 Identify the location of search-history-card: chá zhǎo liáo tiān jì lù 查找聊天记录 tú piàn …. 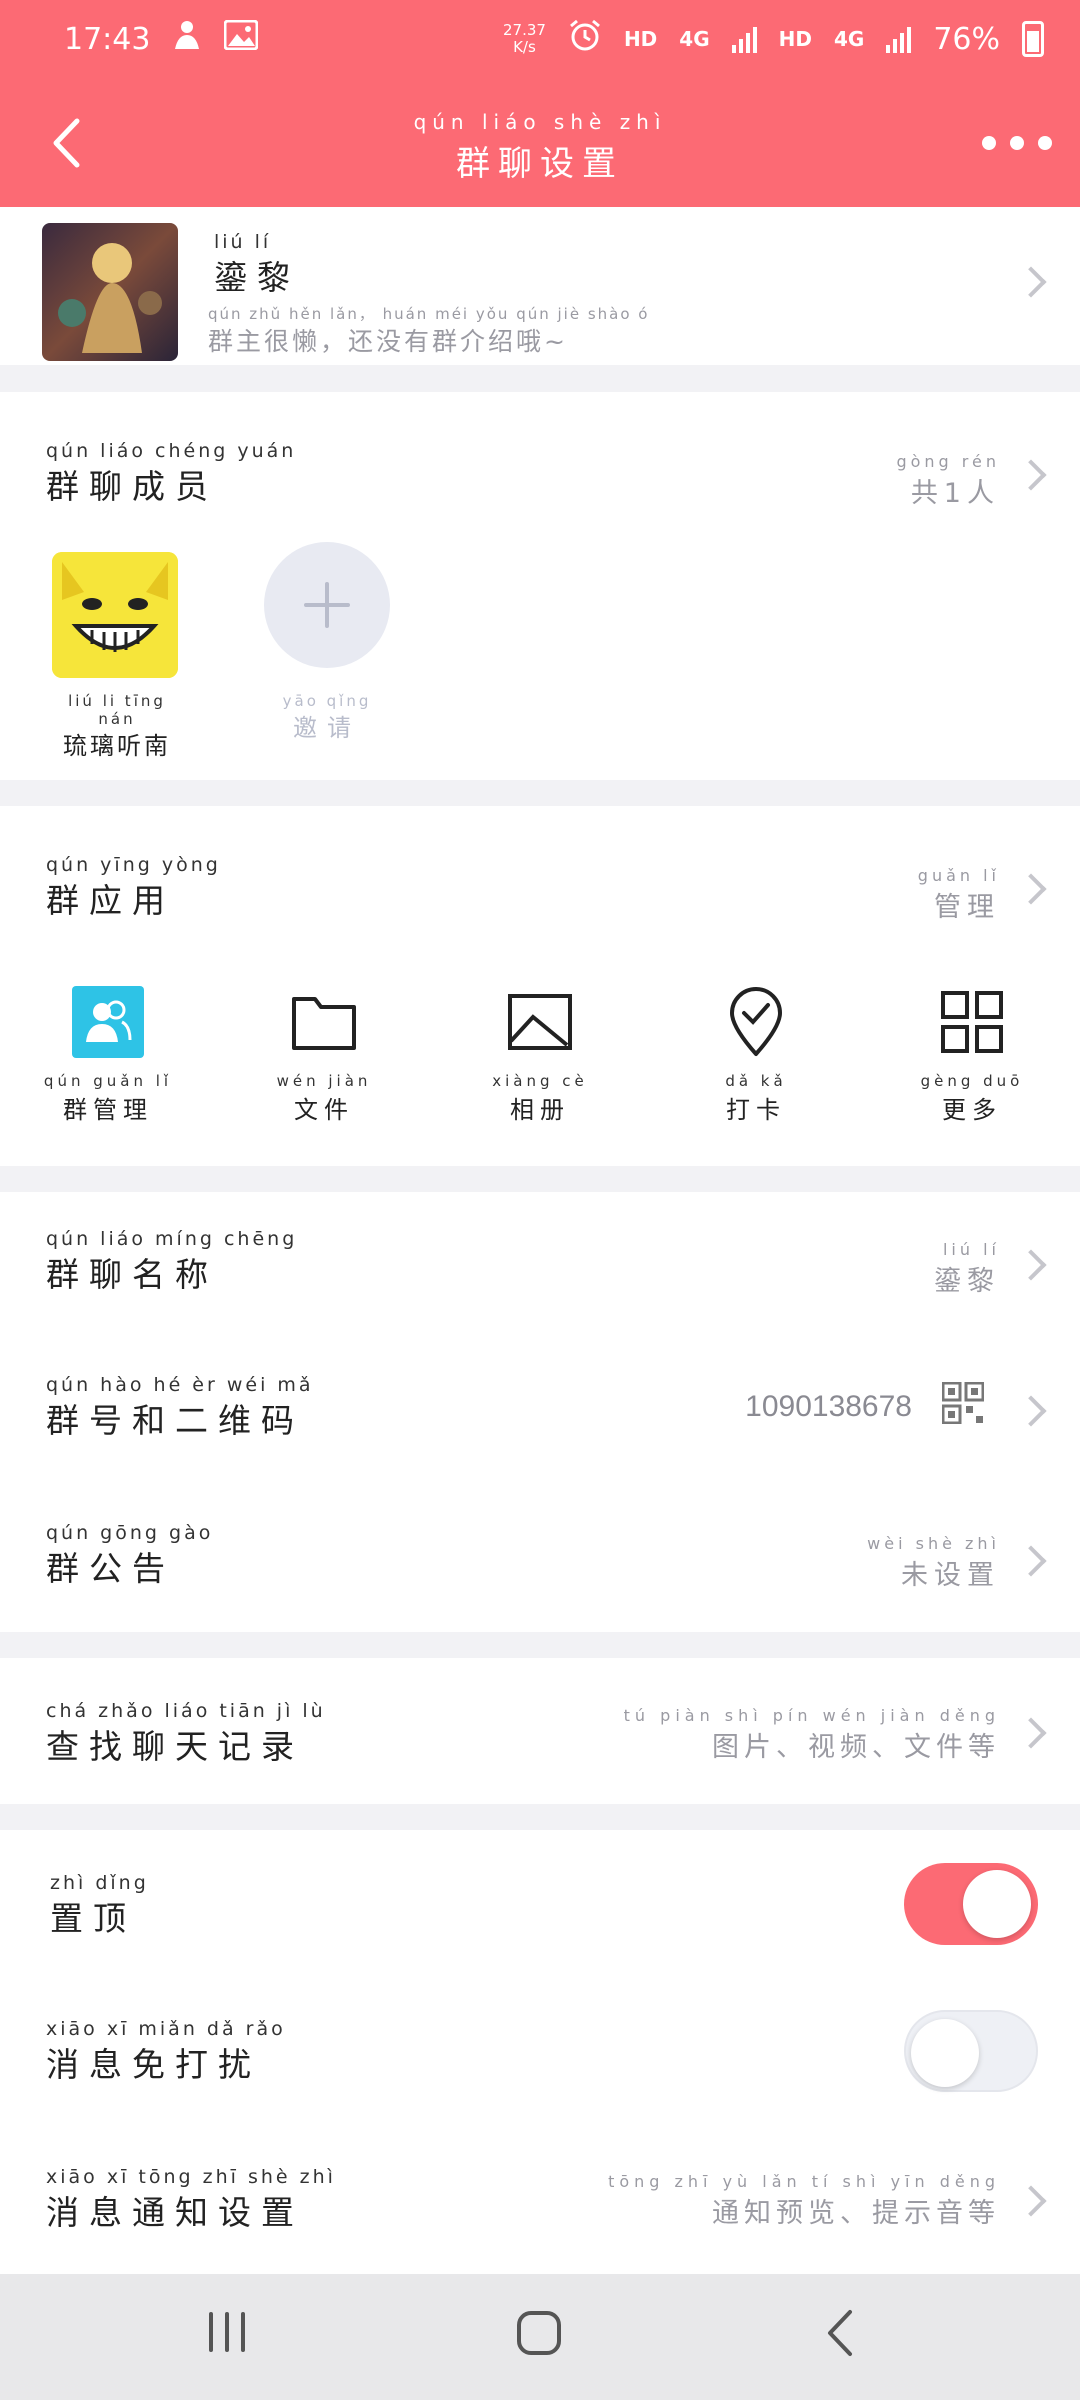
(540, 1731).